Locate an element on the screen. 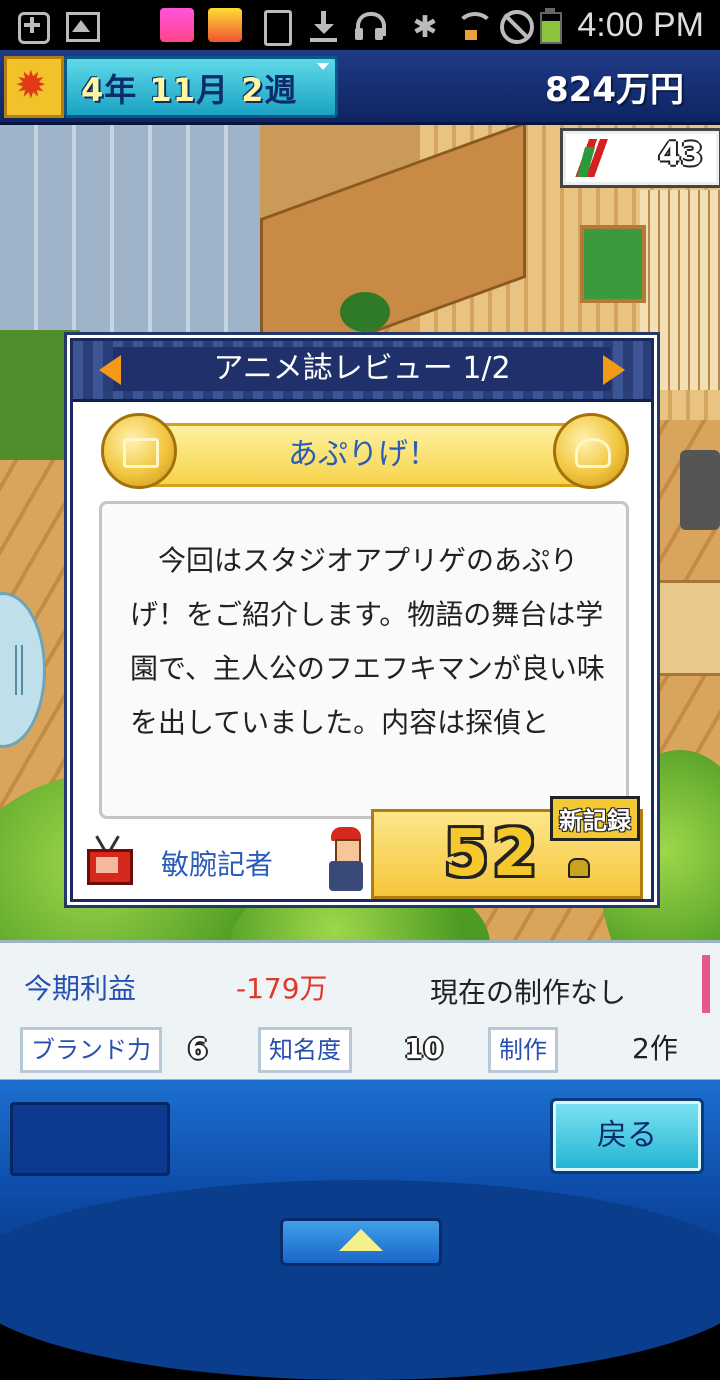  fame-value: 10 is located at coordinates (423, 1048).